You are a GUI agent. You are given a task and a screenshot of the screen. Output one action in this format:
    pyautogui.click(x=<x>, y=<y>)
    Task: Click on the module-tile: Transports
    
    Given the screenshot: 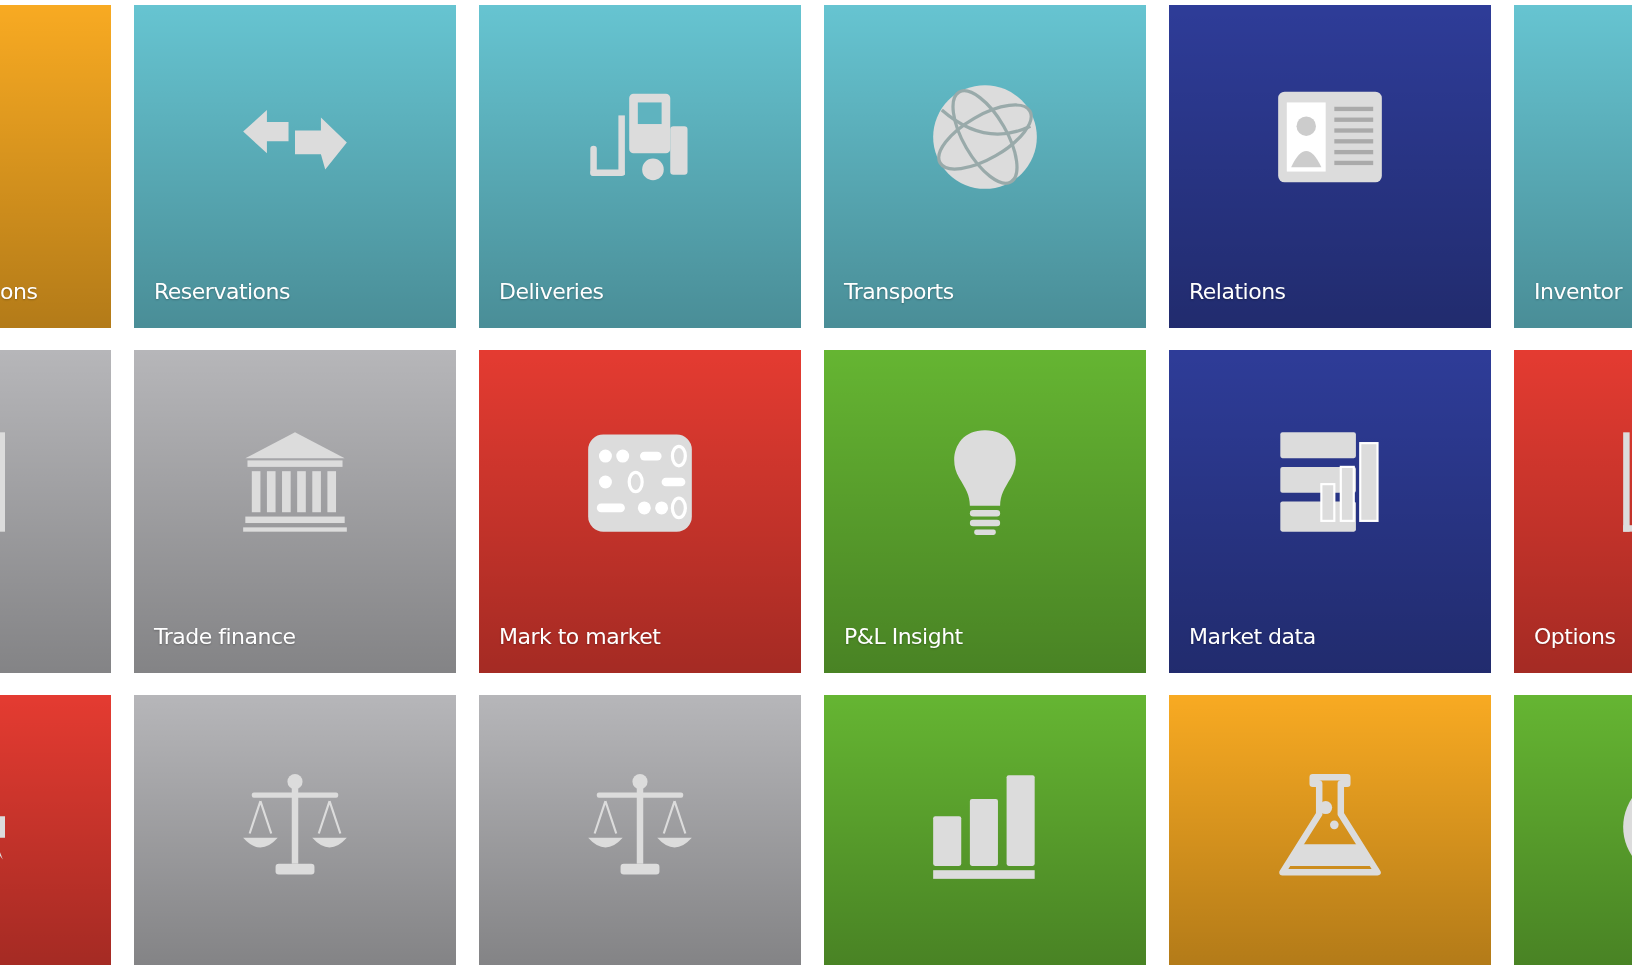 What is the action you would take?
    pyautogui.click(x=985, y=166)
    